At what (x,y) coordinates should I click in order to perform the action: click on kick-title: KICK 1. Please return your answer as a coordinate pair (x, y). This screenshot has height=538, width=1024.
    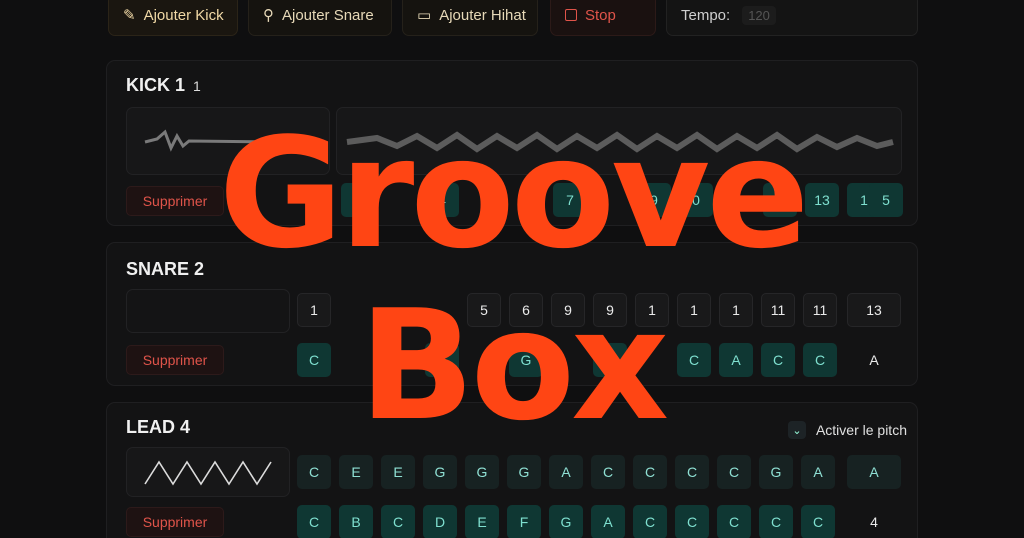
    Looking at the image, I should click on (156, 85).